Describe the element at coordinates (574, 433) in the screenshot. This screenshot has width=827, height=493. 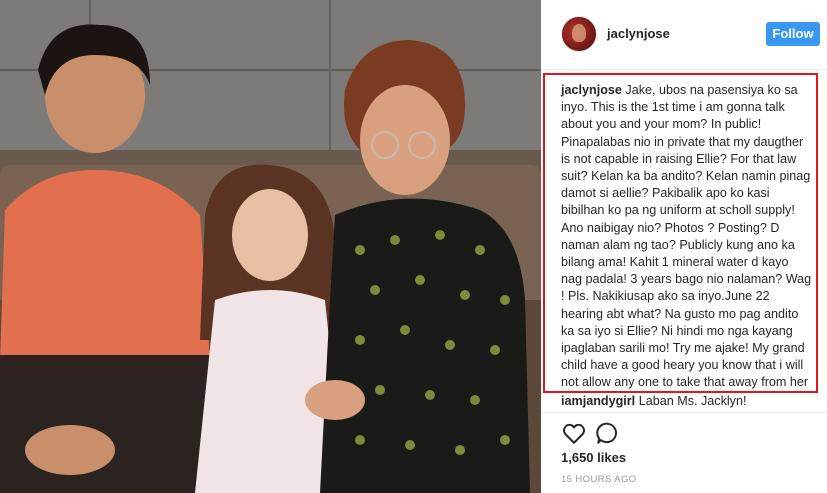
I see `heart-icon` at that location.